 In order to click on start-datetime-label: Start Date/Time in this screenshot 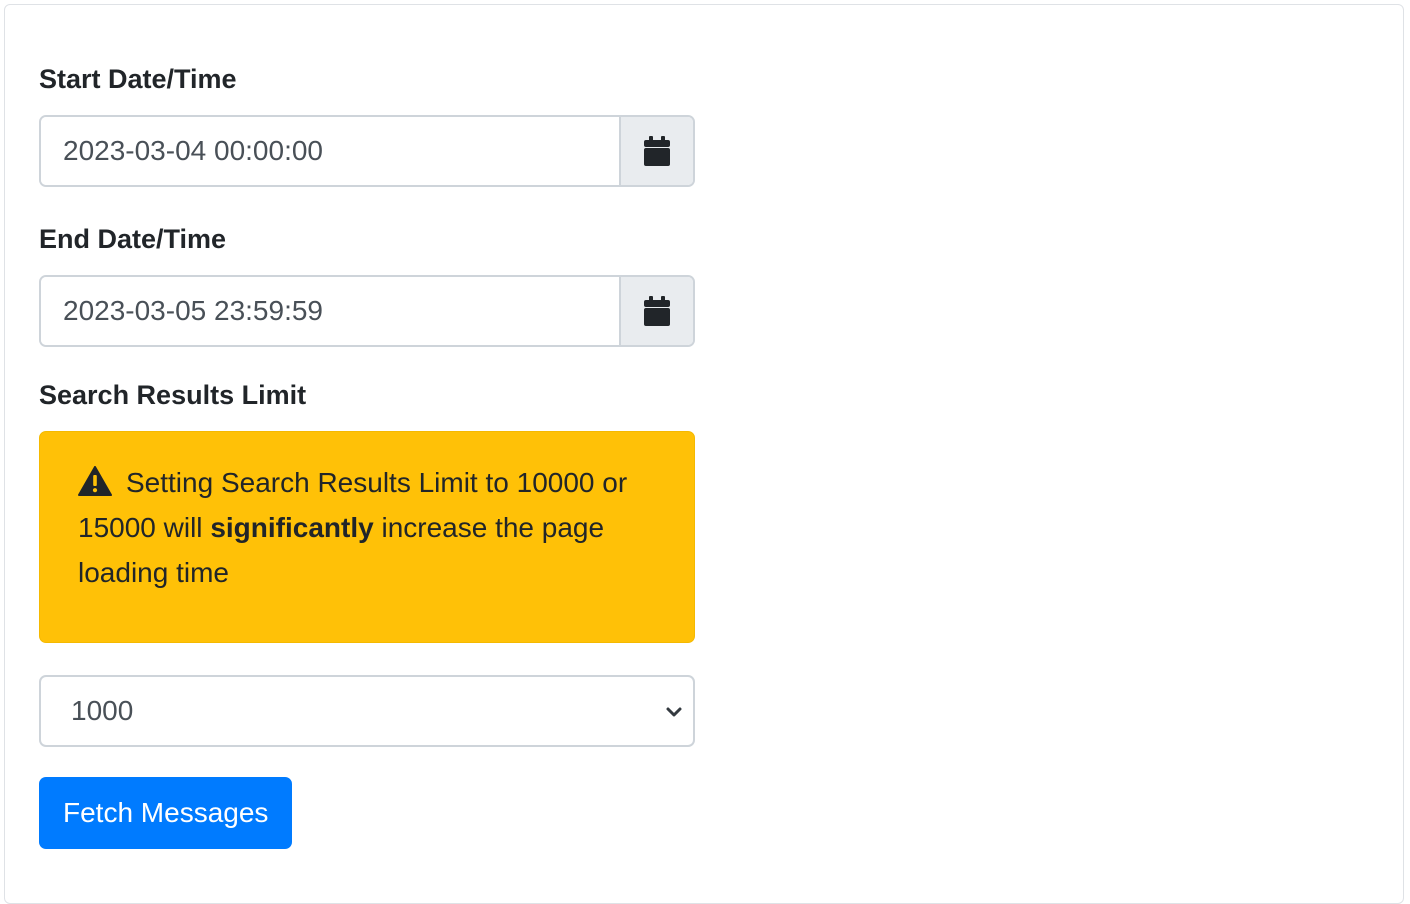, I will do `click(138, 79)`.